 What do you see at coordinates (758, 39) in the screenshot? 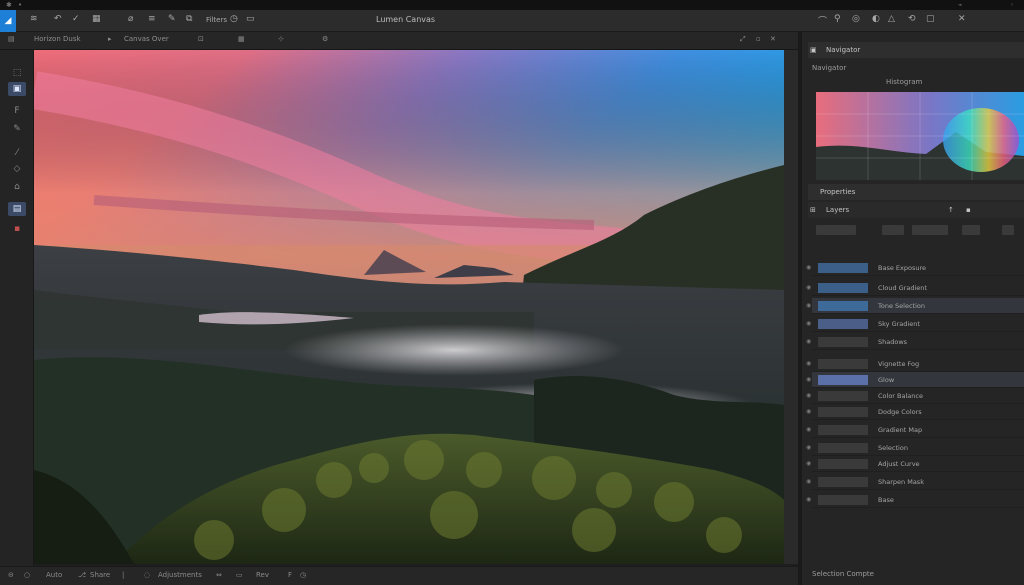
I see `minimize-icon: ▫` at bounding box center [758, 39].